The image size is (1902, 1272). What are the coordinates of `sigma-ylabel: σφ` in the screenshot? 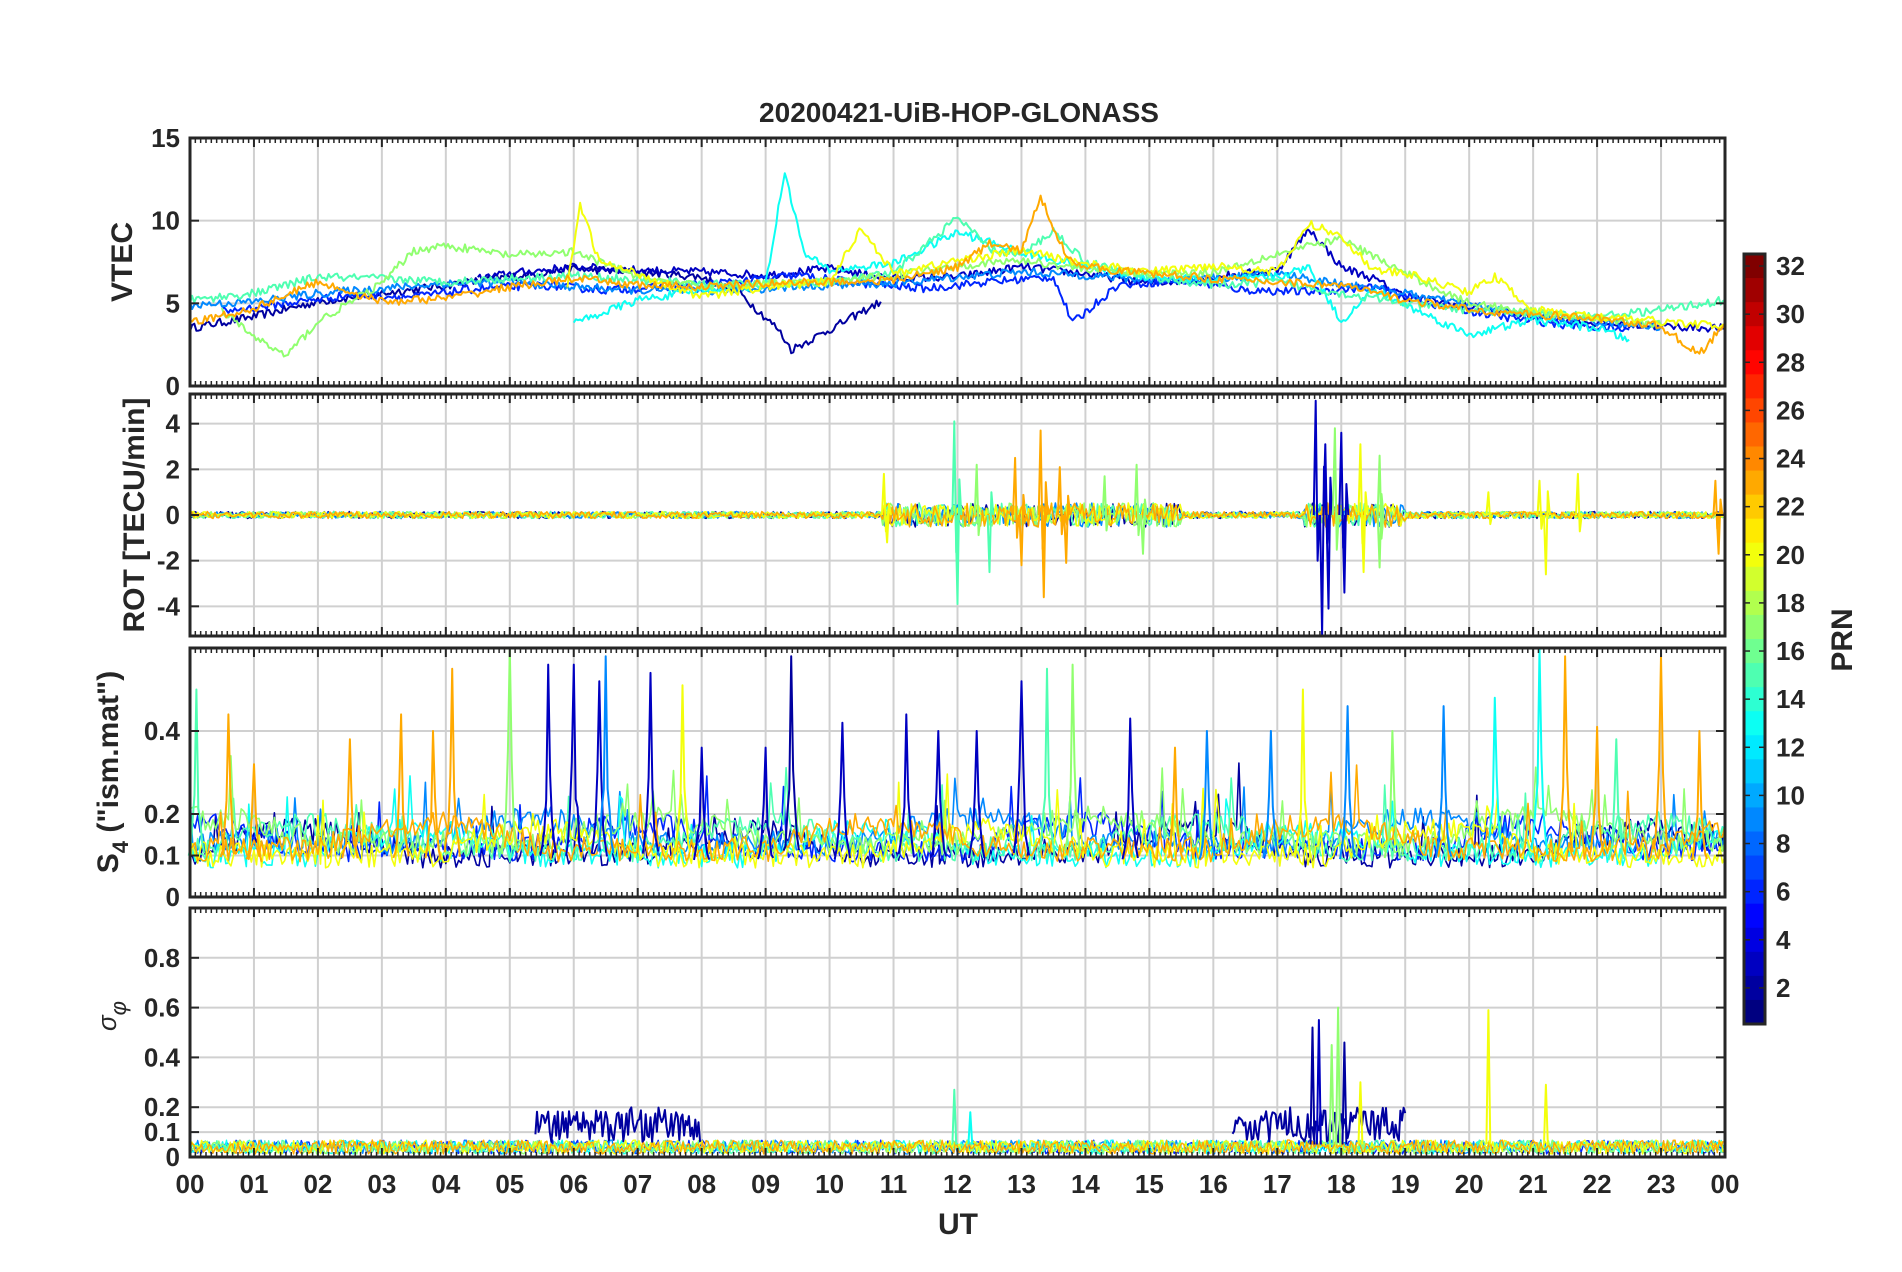 It's located at (111, 1016).